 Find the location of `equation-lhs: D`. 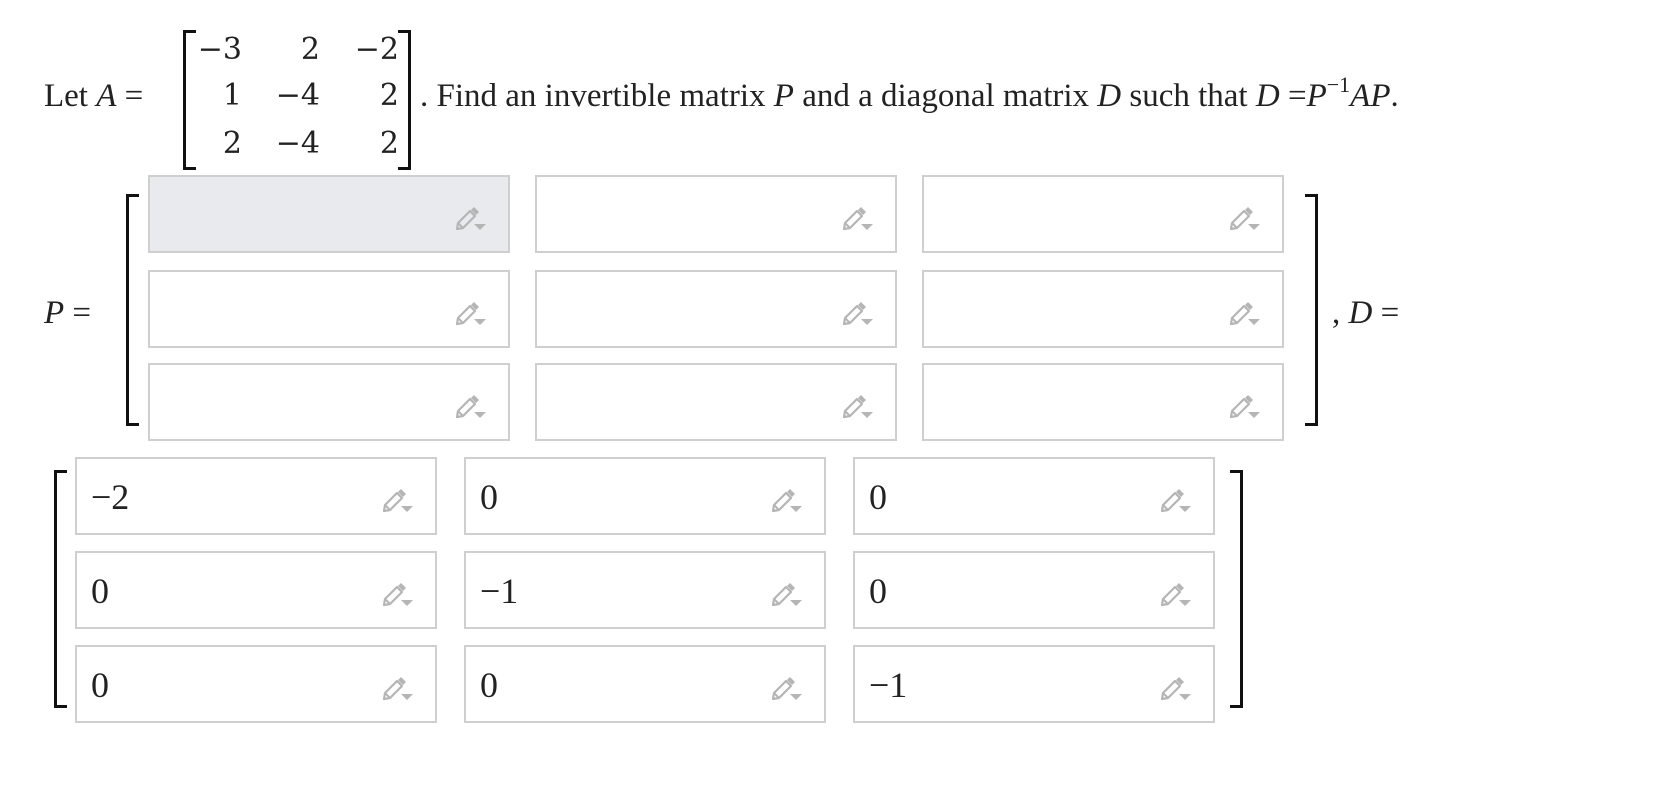

equation-lhs: D is located at coordinates (1267, 96).